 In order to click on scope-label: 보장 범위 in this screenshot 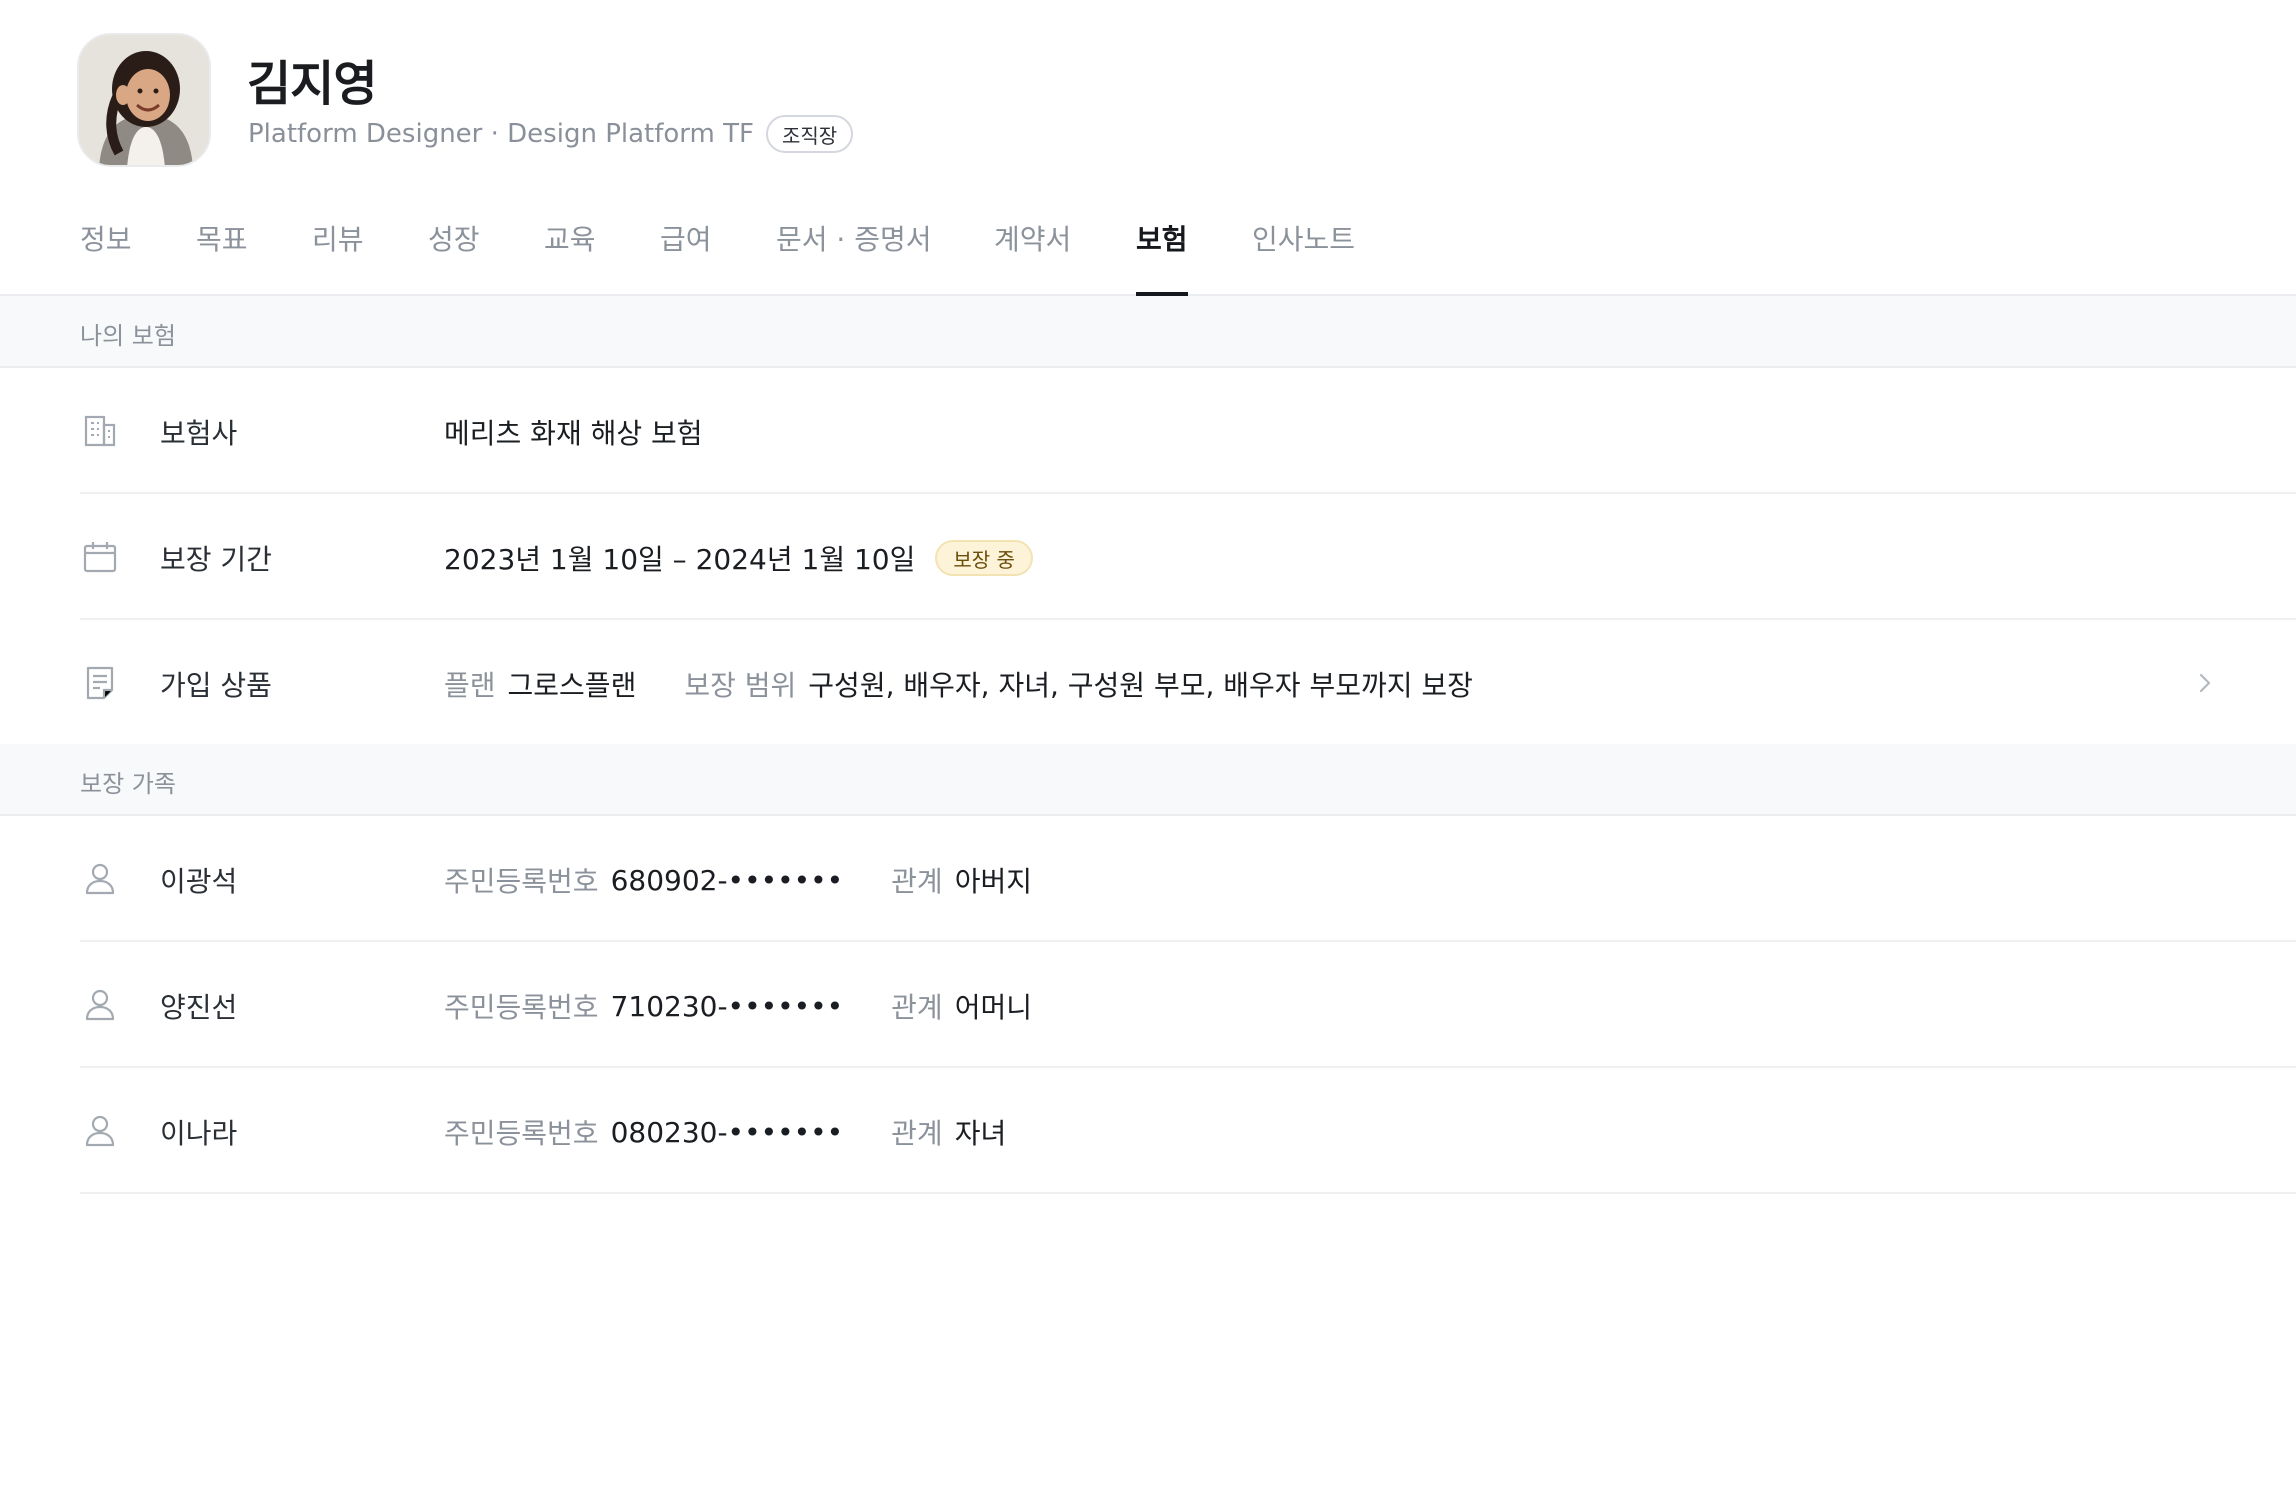, I will do `click(740, 685)`.